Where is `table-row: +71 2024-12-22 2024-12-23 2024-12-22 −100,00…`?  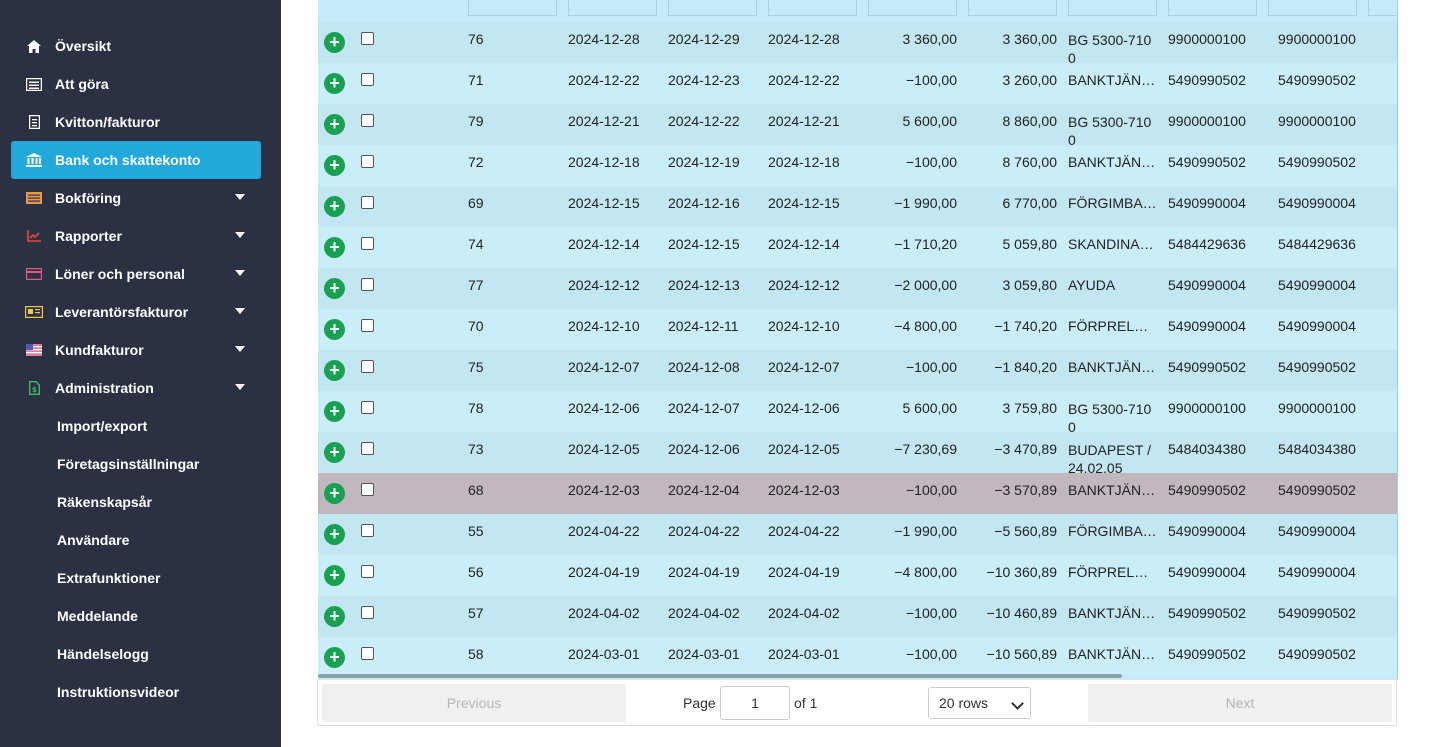
table-row: +71 2024-12-22 2024-12-23 2024-12-22 −100,00… is located at coordinates (857, 83).